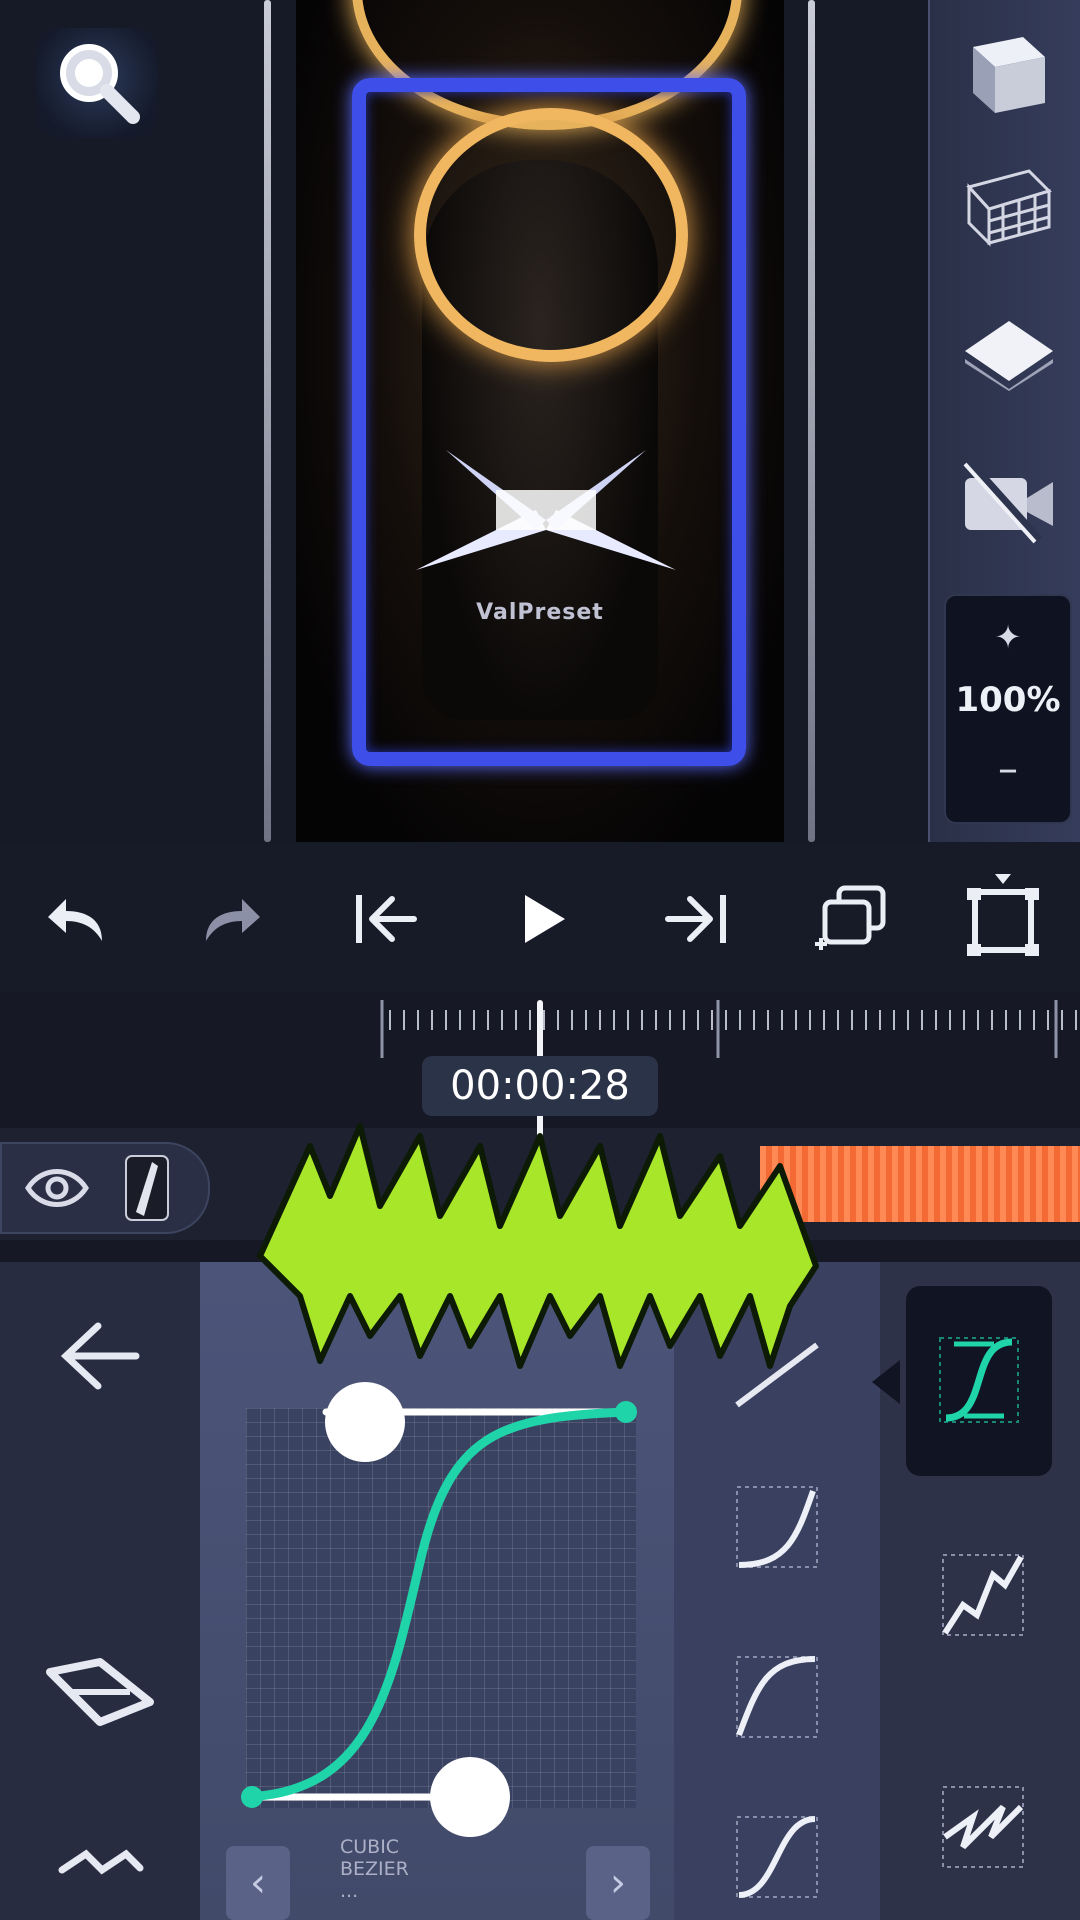 The image size is (1080, 1920). I want to click on track-controls, so click(105, 1188).